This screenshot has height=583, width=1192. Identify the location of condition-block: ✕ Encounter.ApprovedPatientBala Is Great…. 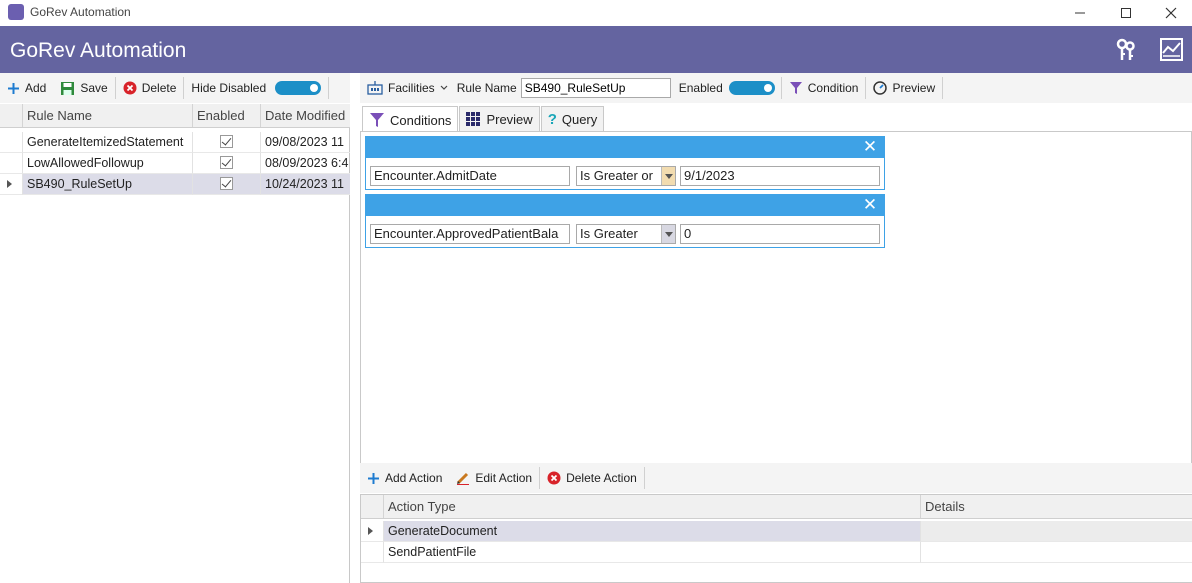
(625, 221).